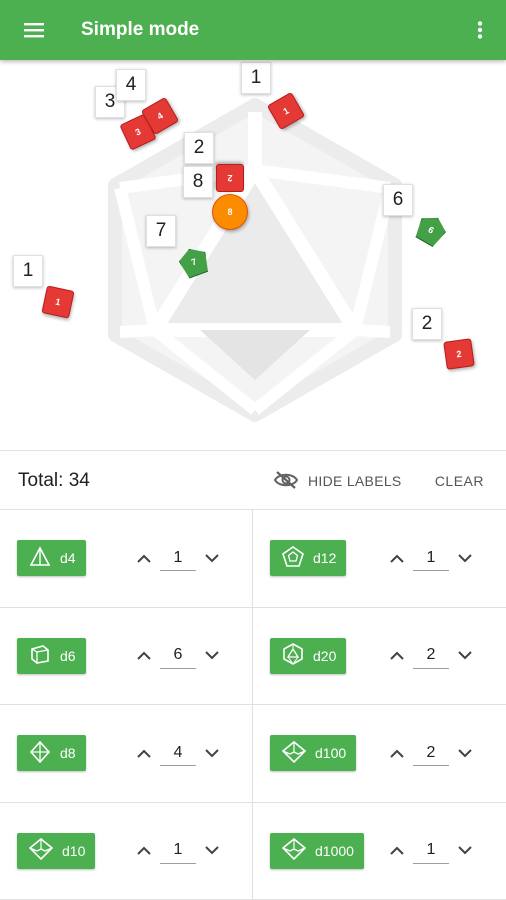  I want to click on die-name: d20, so click(325, 655).